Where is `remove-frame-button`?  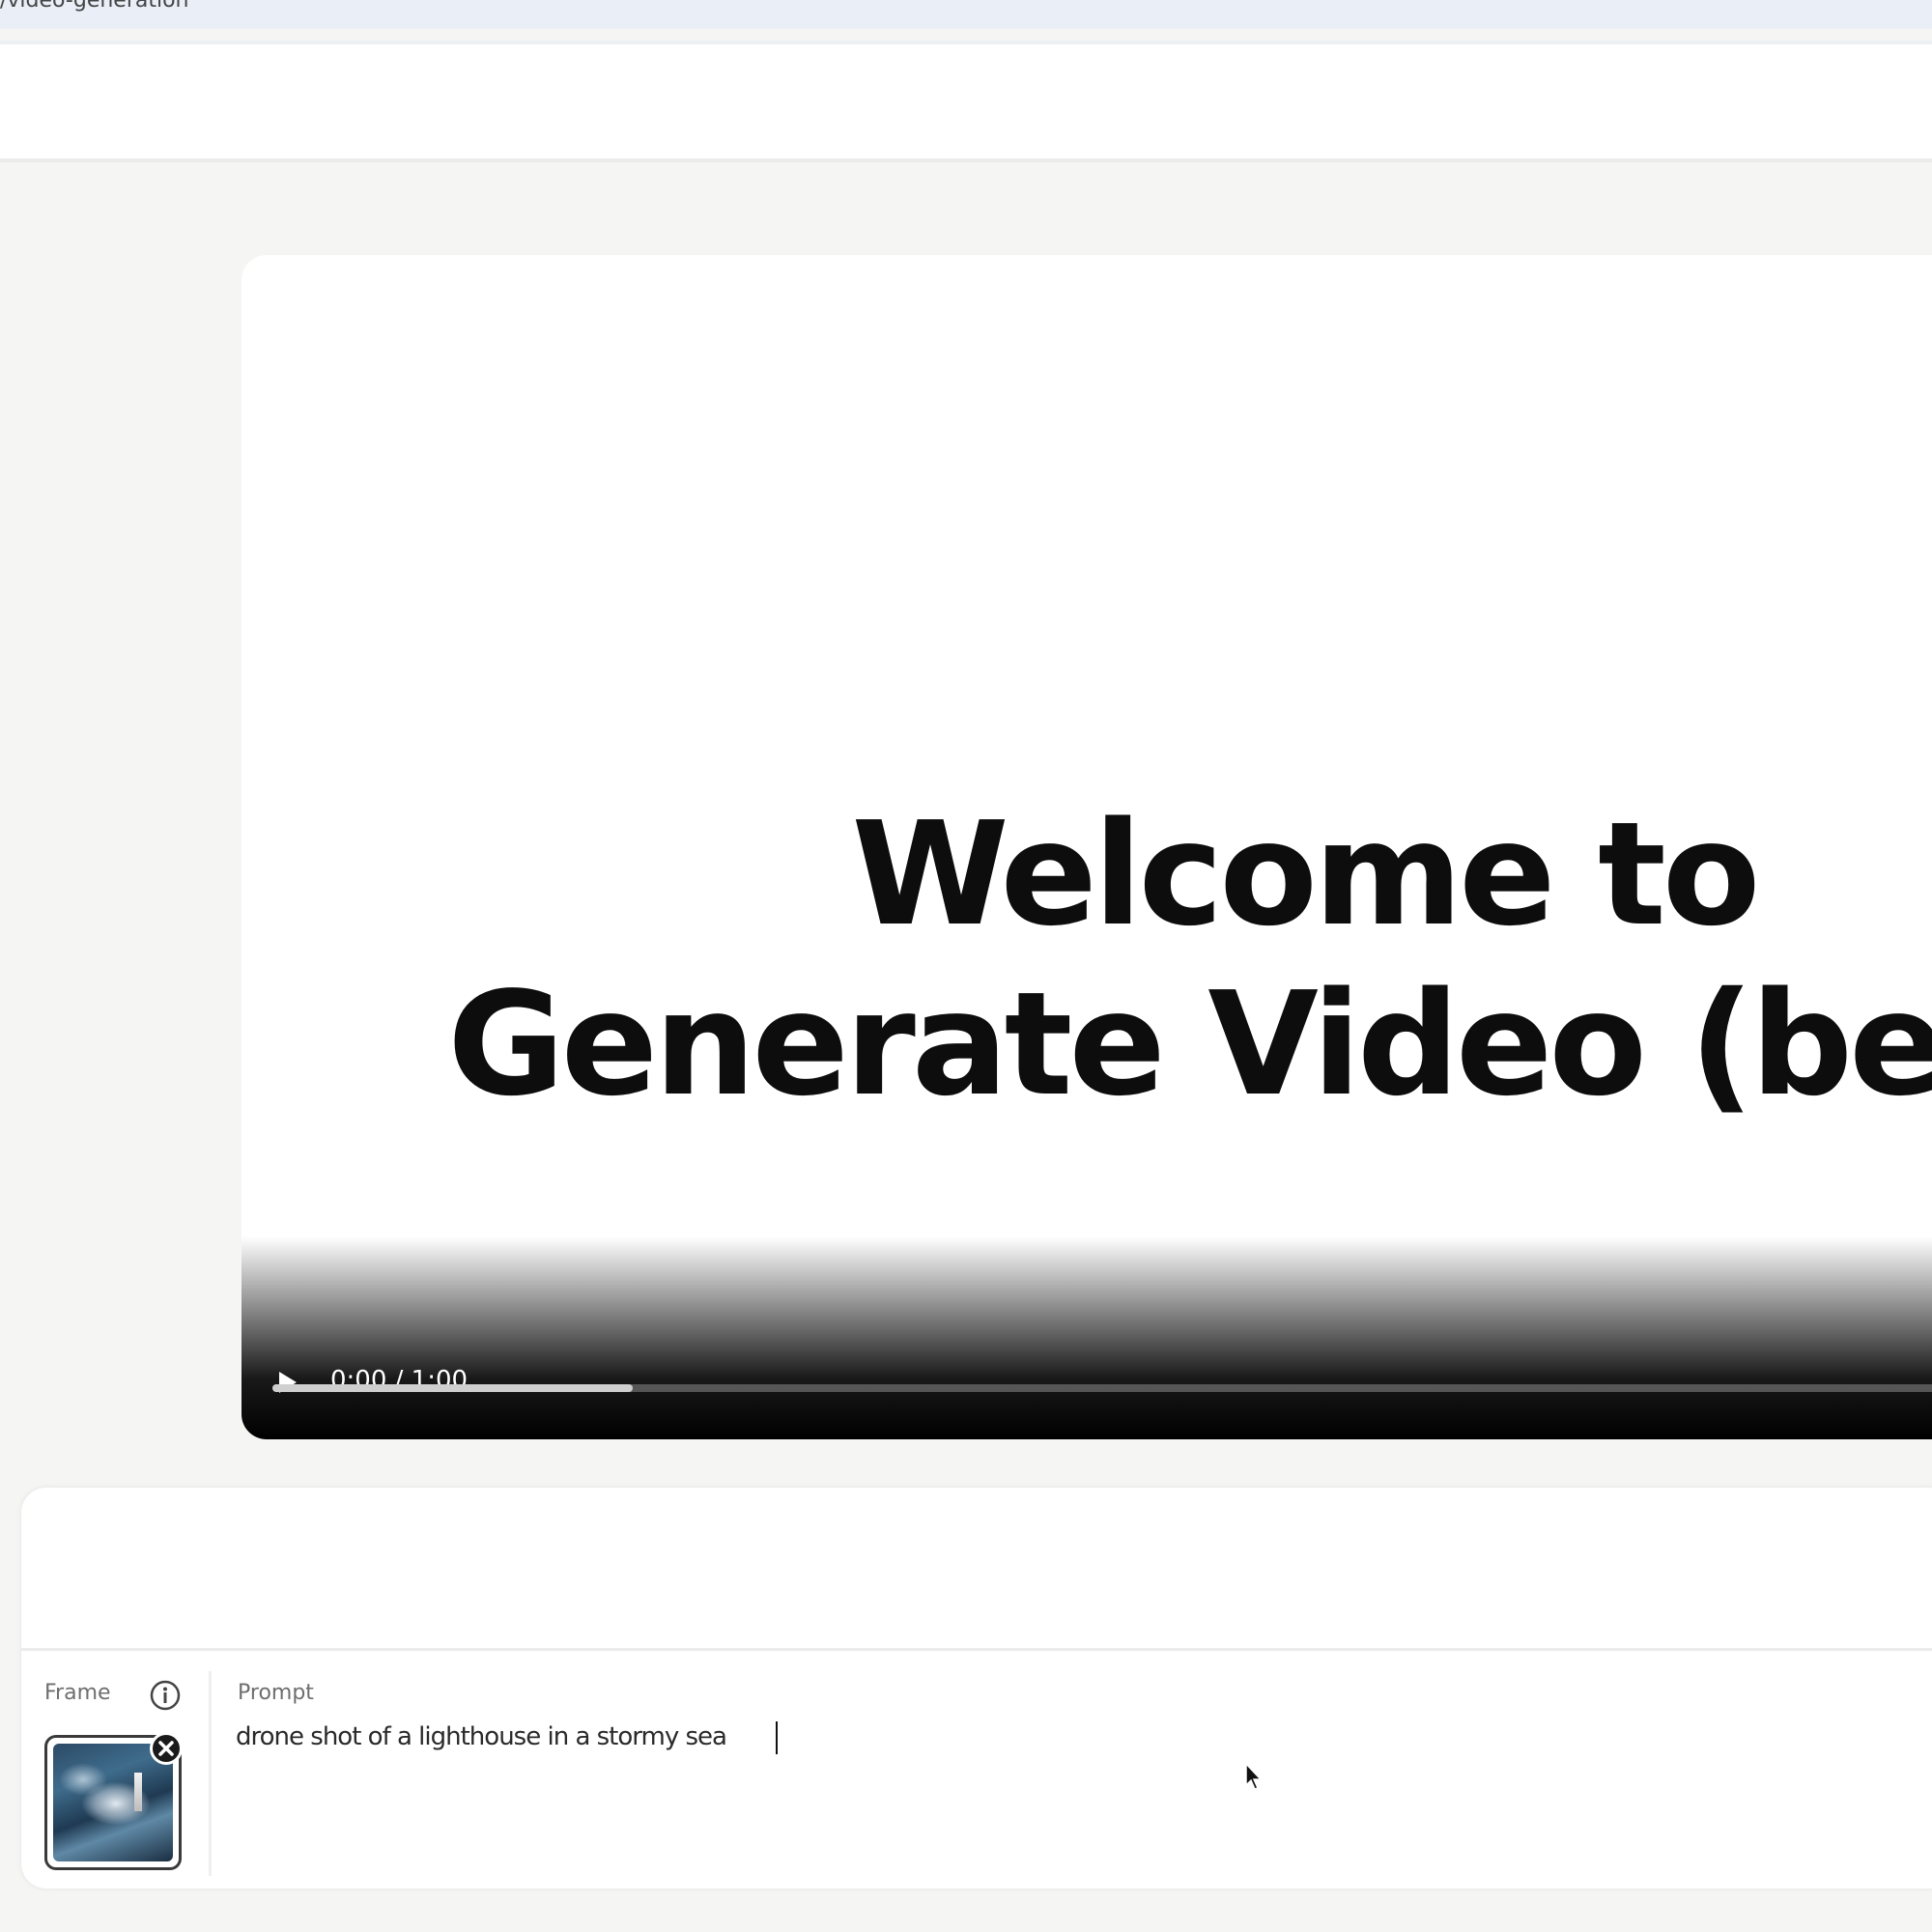
remove-frame-button is located at coordinates (166, 1748).